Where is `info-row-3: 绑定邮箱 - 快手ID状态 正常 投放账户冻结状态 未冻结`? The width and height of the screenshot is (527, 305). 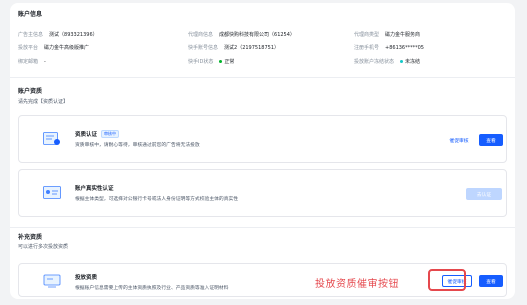 info-row-3: 绑定邮箱 - 快手ID状态 正常 投放账户冻结状态 未冻结 is located at coordinates (264, 64).